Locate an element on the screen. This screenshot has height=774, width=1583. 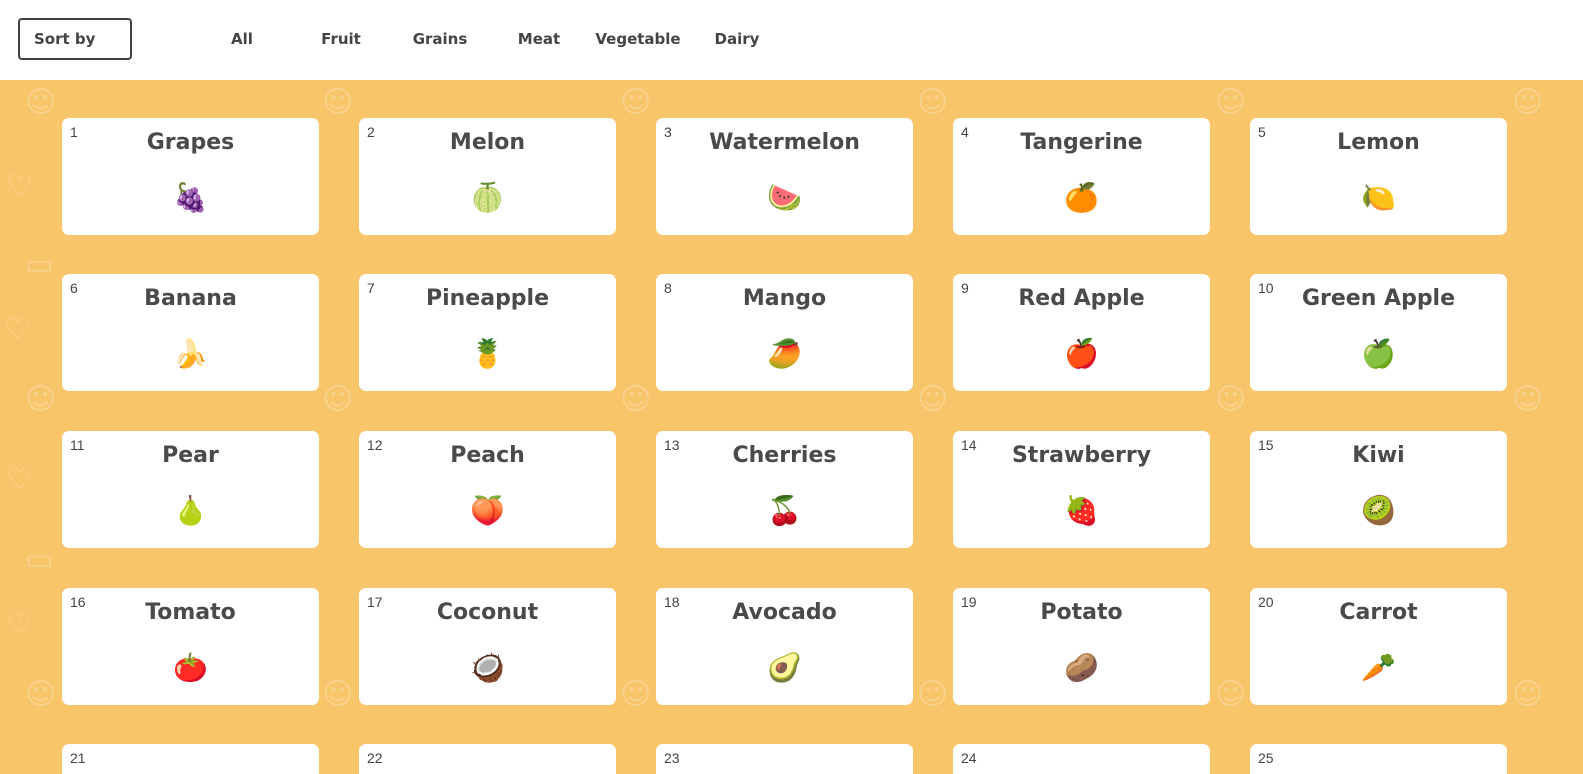
food-card: 22 is located at coordinates (487, 759).